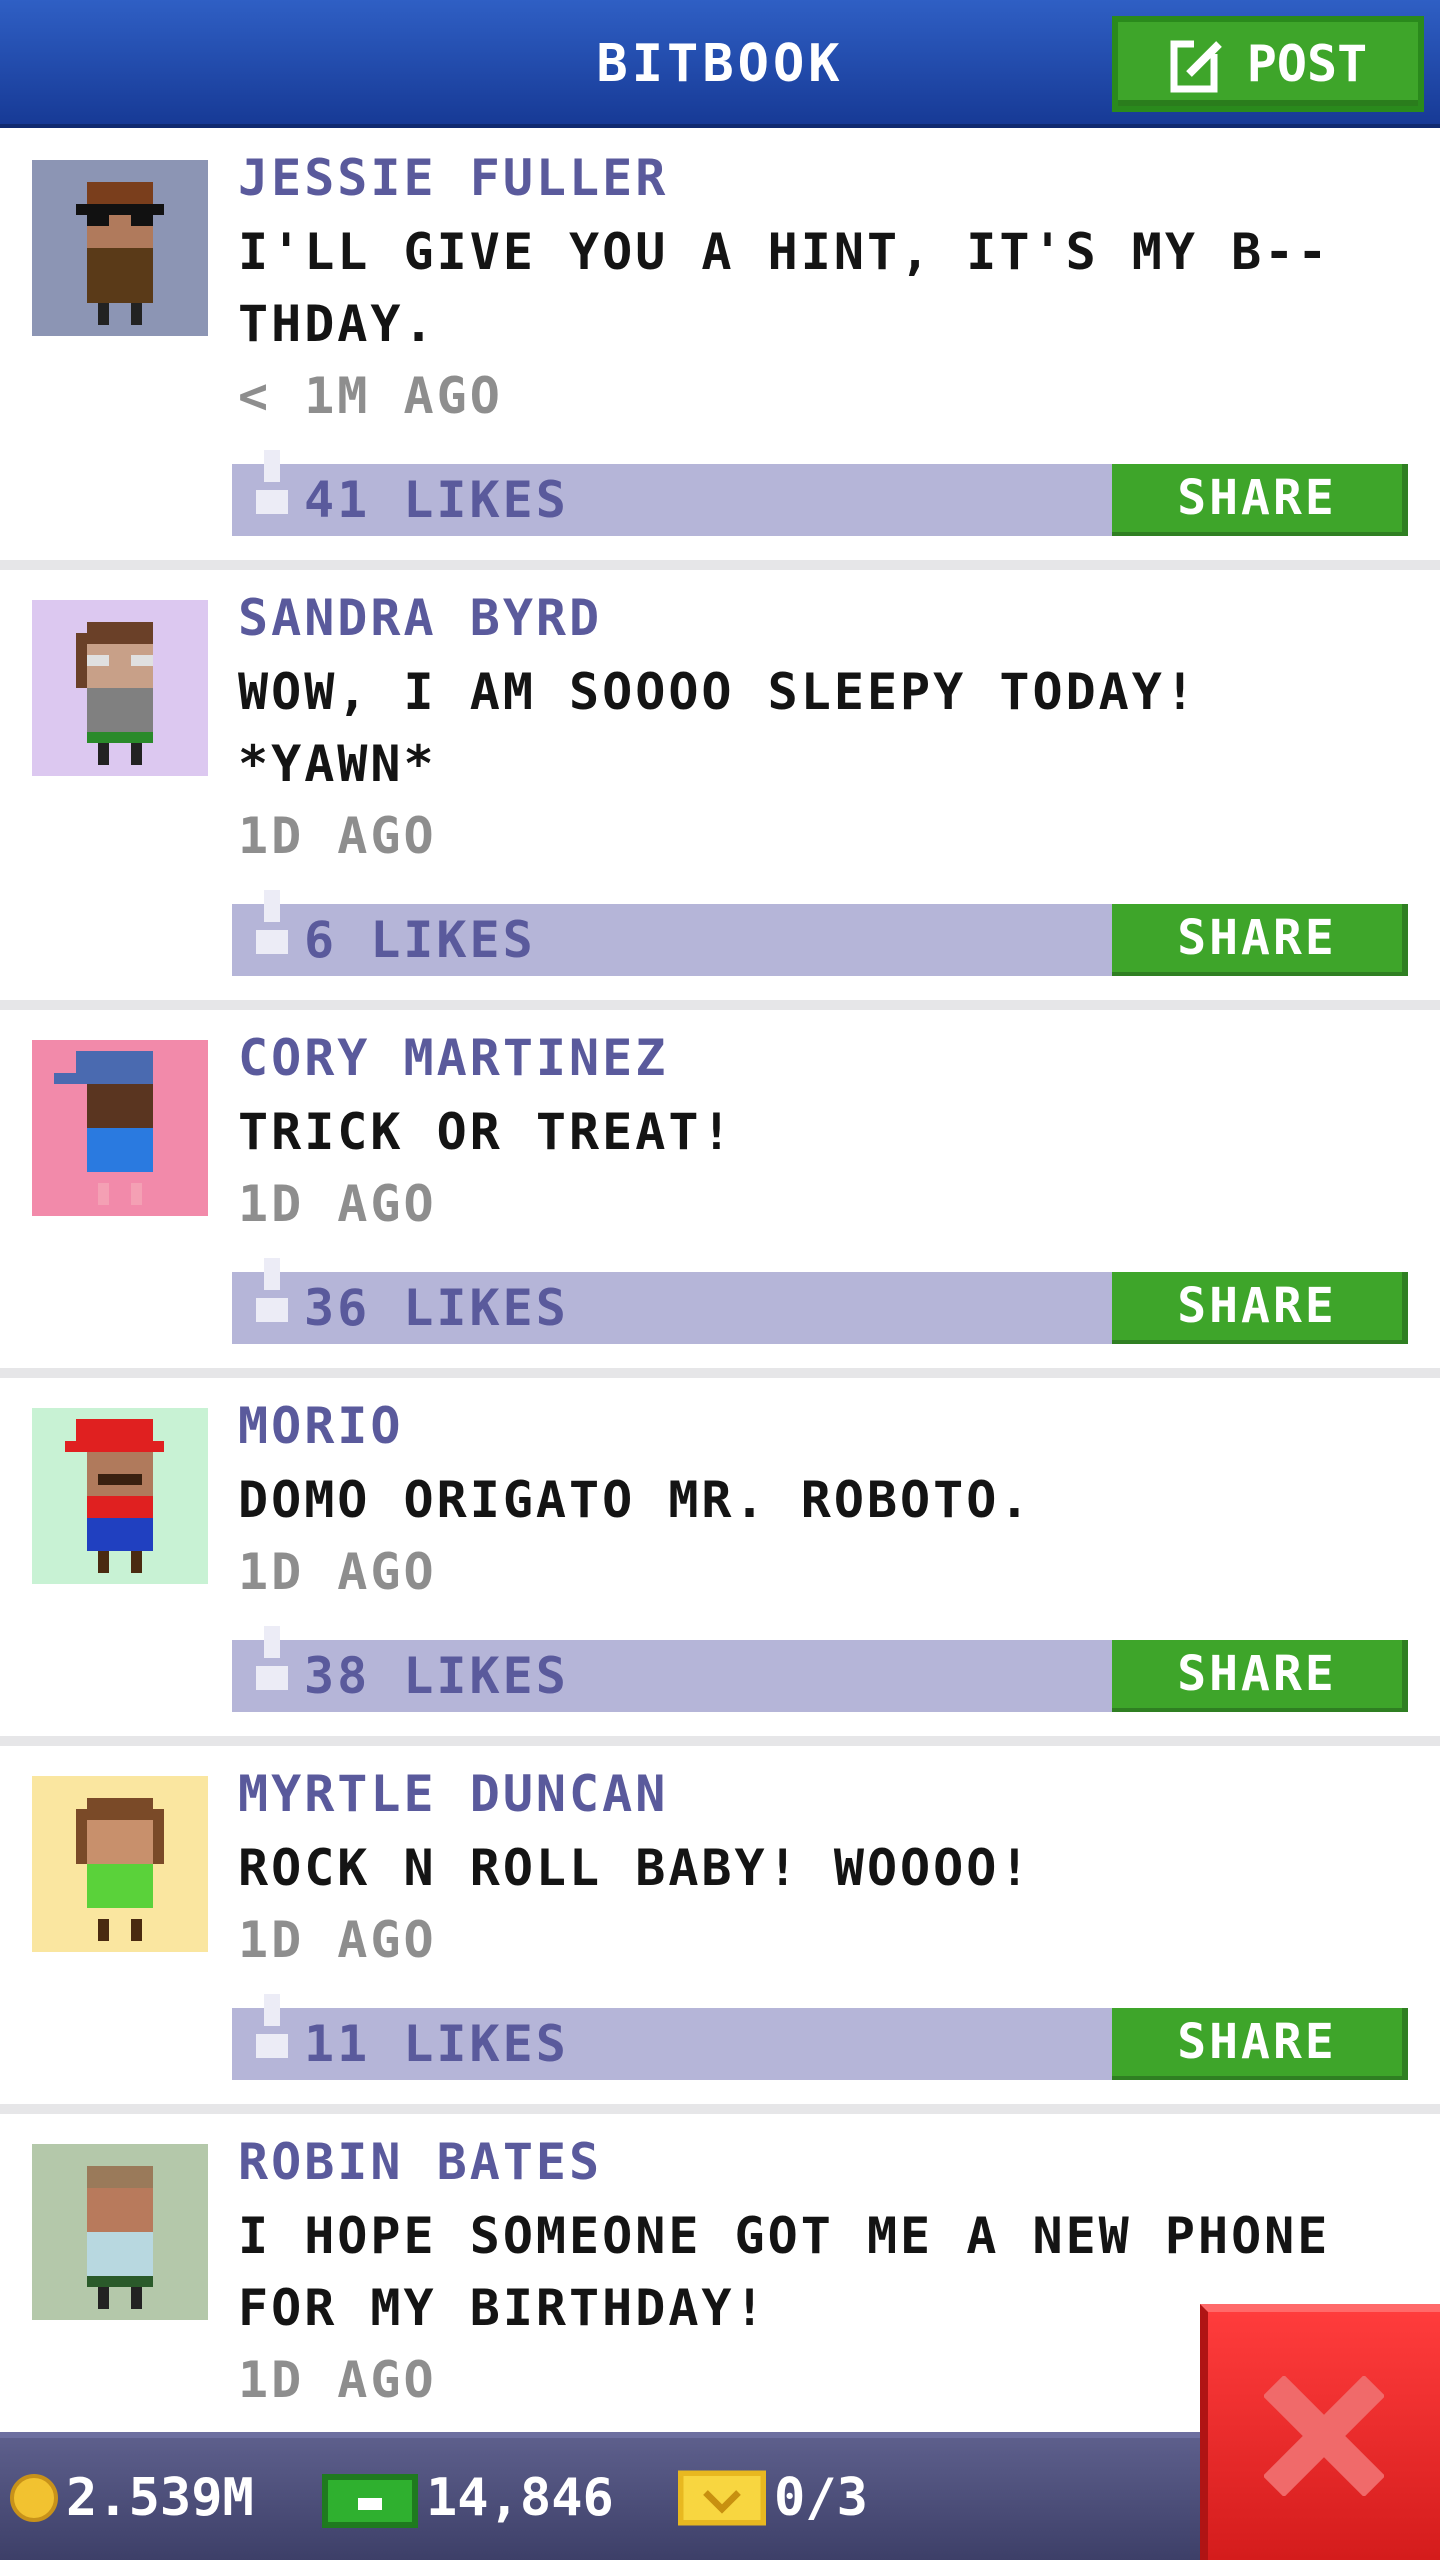 The image size is (1440, 2560). Describe the element at coordinates (420, 2162) in the screenshot. I see `post-author: ROBIN BATES` at that location.